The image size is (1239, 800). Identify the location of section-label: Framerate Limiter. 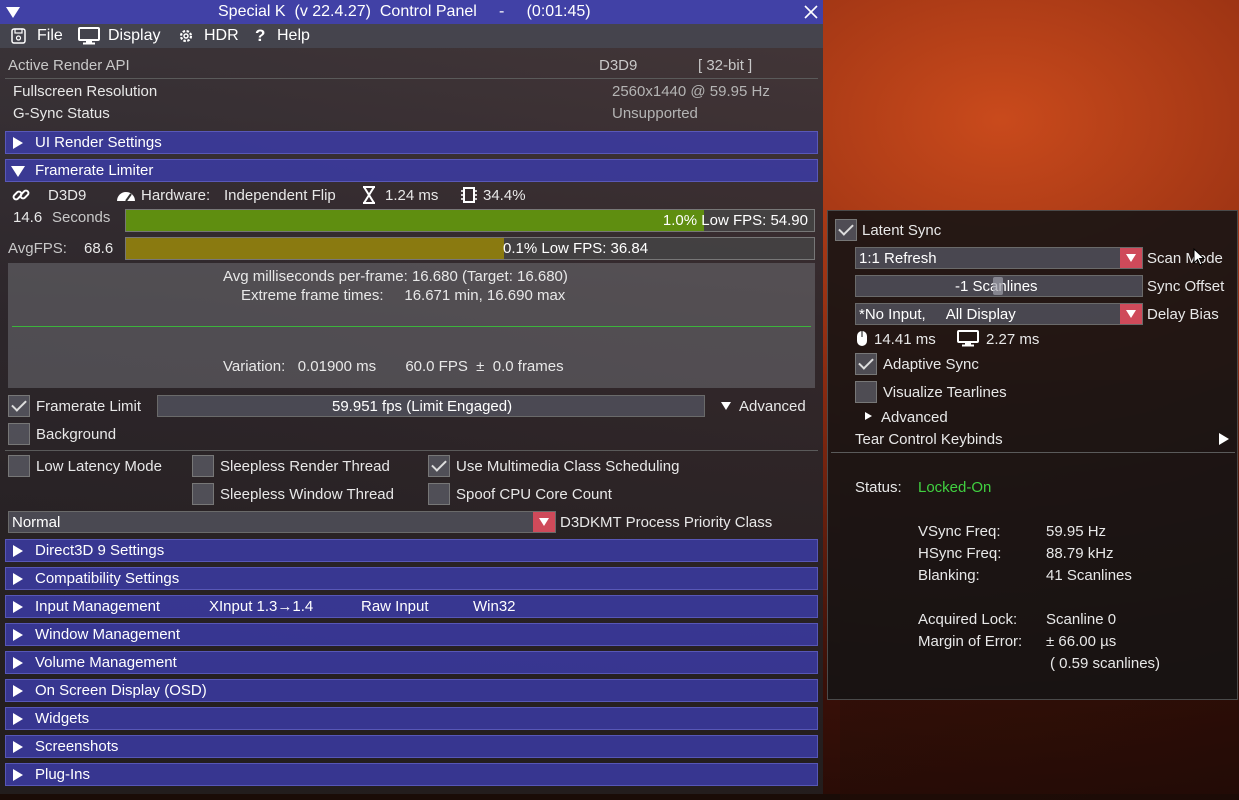
(94, 170).